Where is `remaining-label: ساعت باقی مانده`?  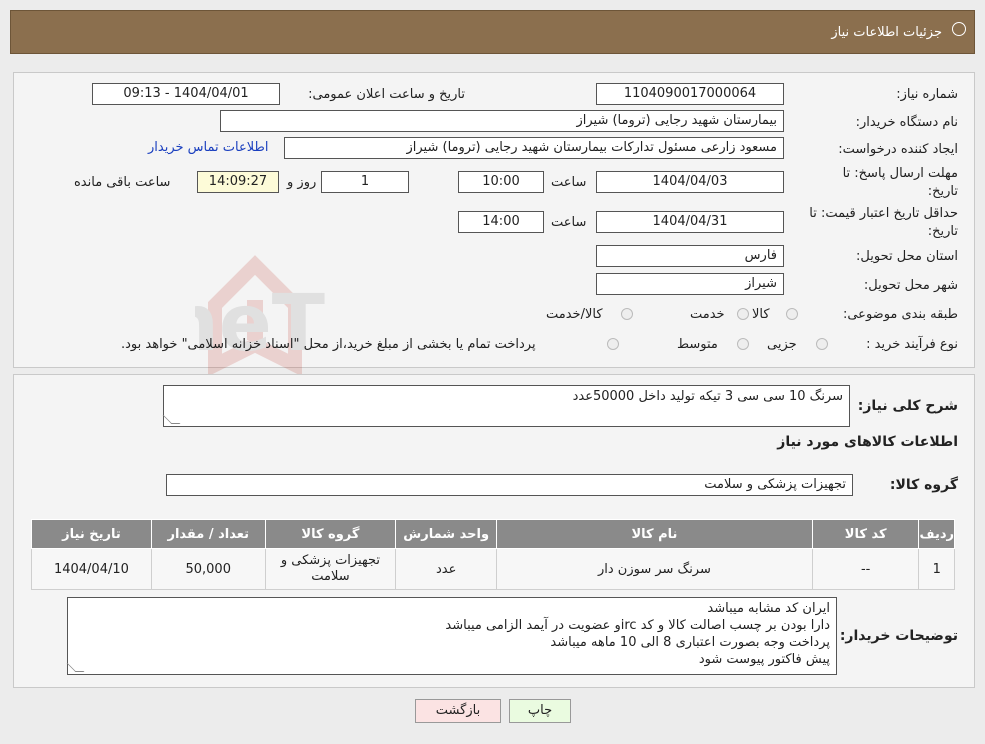 remaining-label: ساعت باقی مانده is located at coordinates (122, 182).